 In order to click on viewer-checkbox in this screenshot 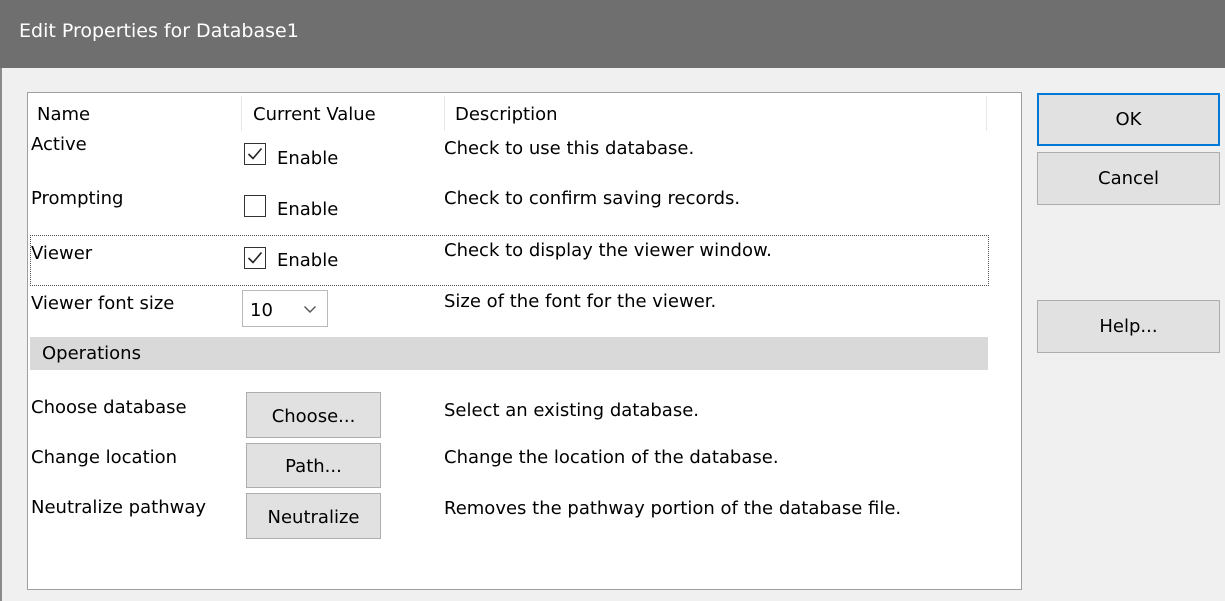, I will do `click(255, 258)`.